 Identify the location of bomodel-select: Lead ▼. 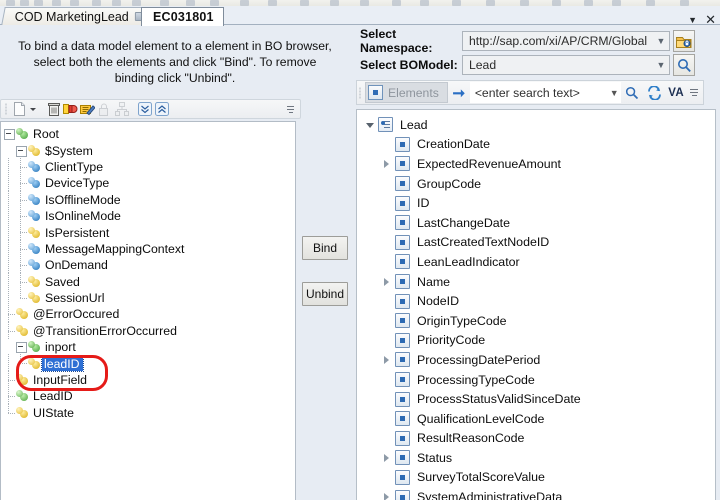
(566, 65).